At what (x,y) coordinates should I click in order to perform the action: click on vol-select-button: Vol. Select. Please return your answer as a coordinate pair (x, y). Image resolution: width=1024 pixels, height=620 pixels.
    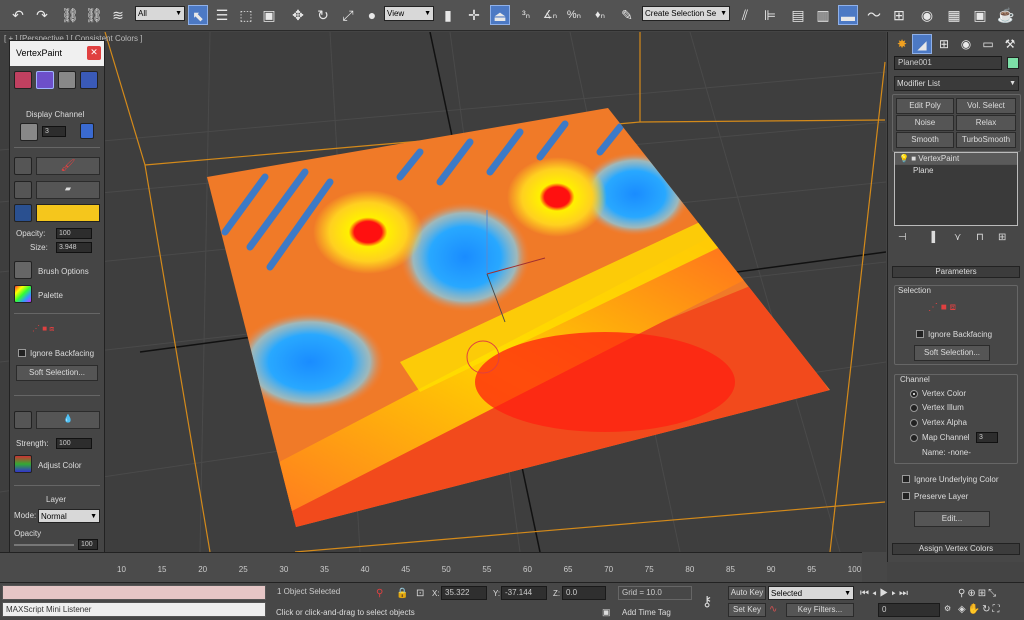
    Looking at the image, I should click on (986, 106).